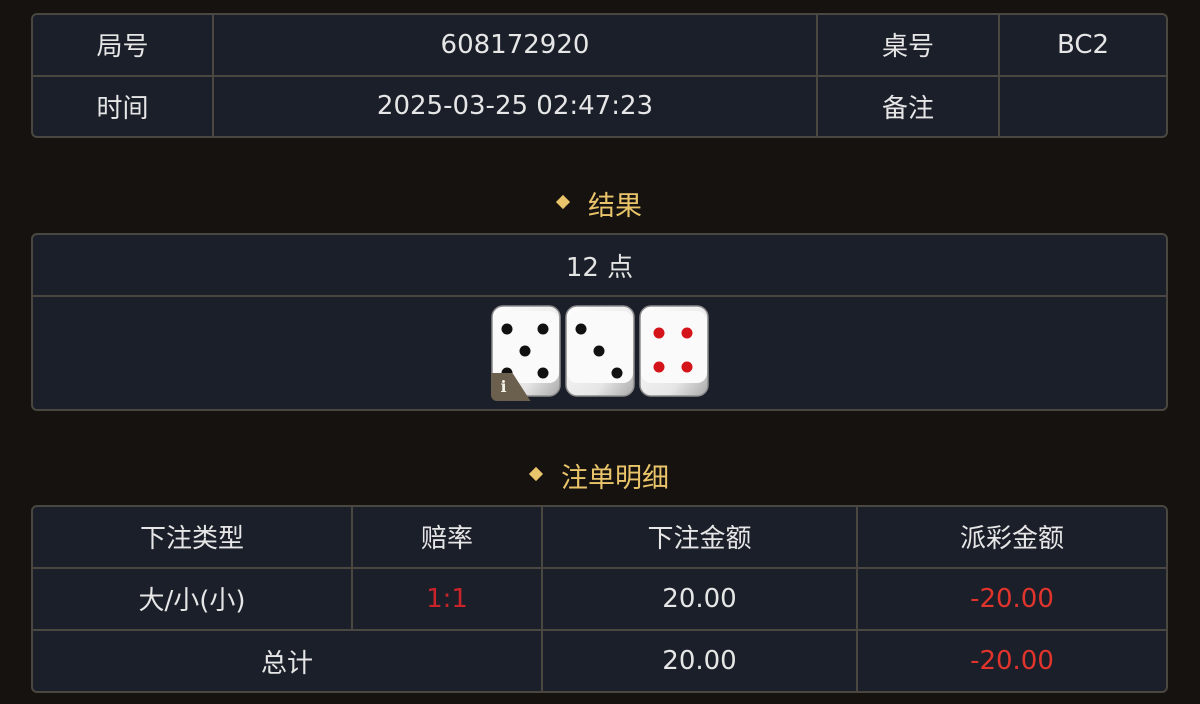 This screenshot has width=1200, height=704. I want to click on bet-row: 大/小(小) 1:1 20.00 -20.00, so click(599, 599).